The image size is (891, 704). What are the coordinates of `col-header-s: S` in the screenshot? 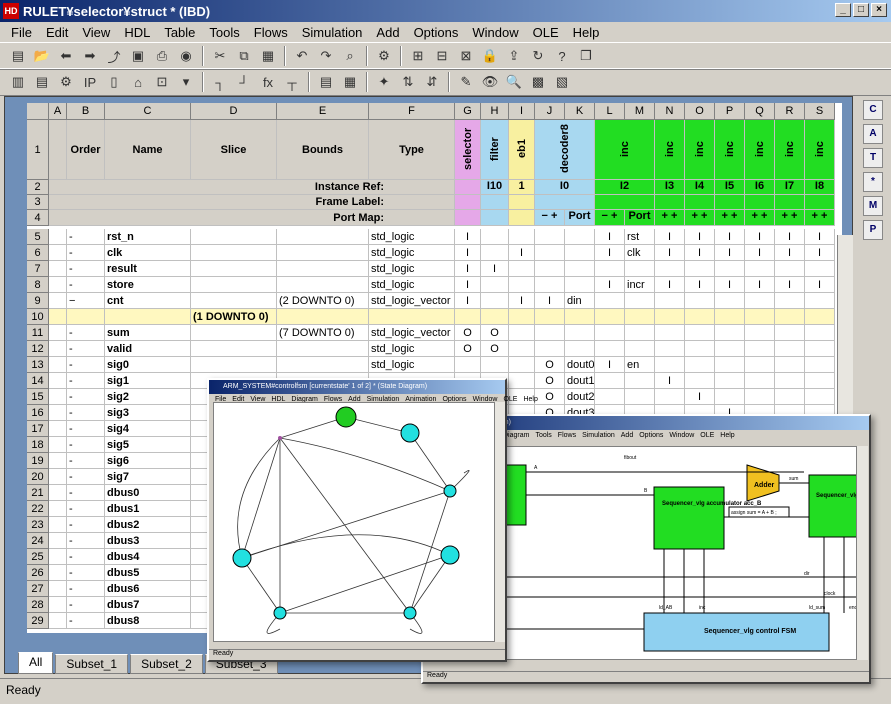 It's located at (820, 111).